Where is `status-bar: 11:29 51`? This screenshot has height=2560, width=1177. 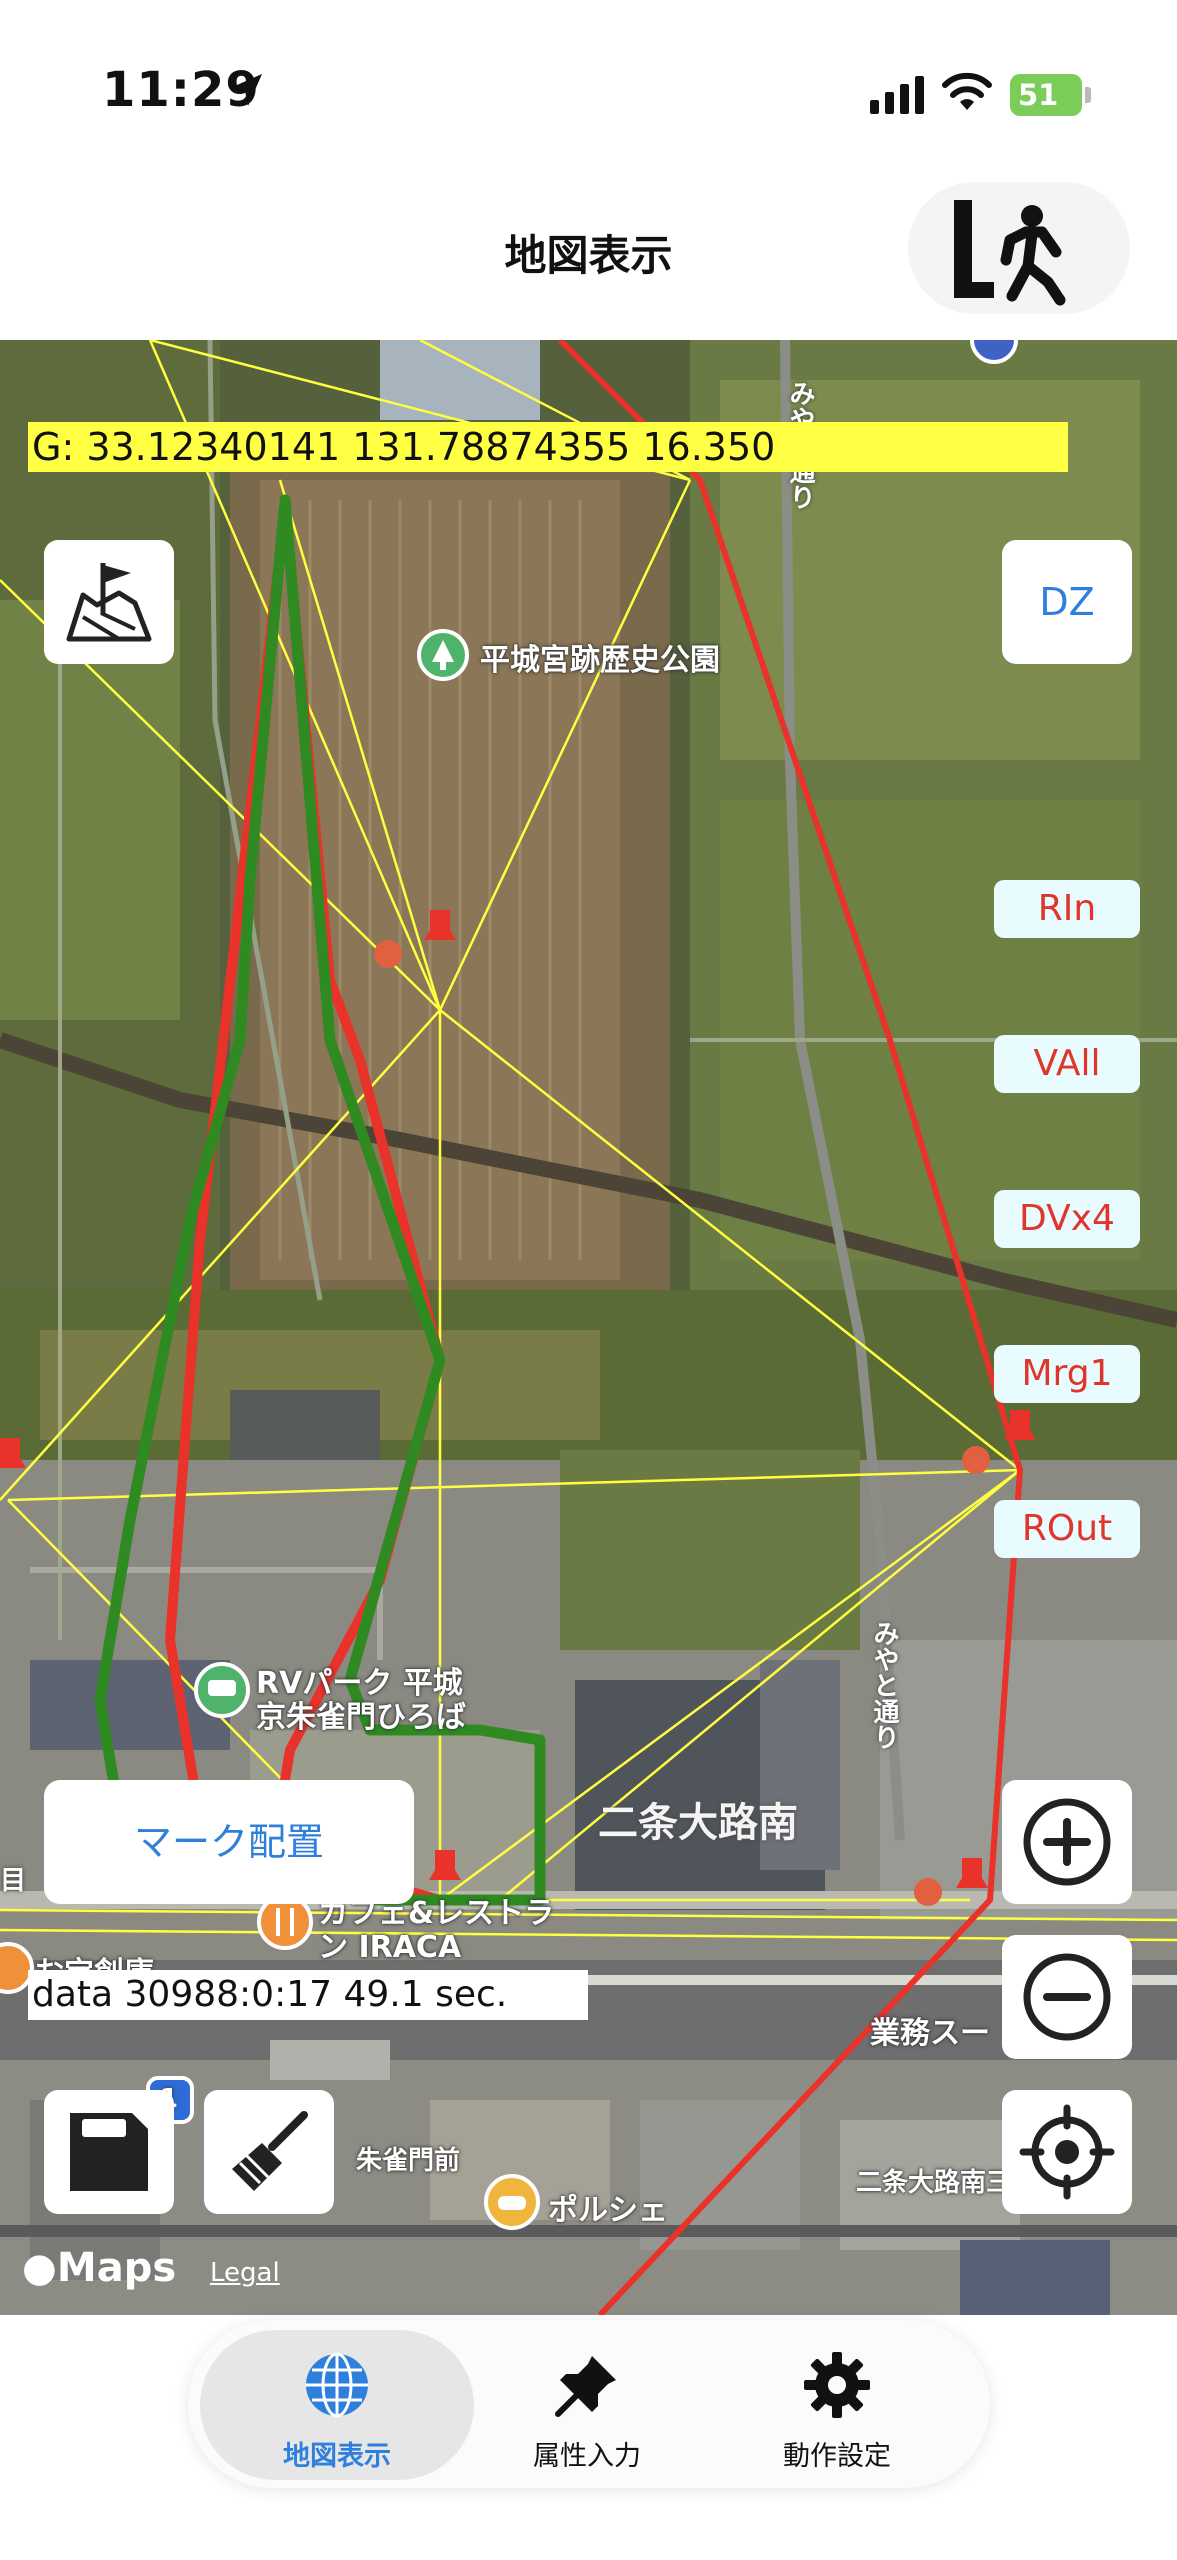 status-bar: 11:29 51 is located at coordinates (588, 90).